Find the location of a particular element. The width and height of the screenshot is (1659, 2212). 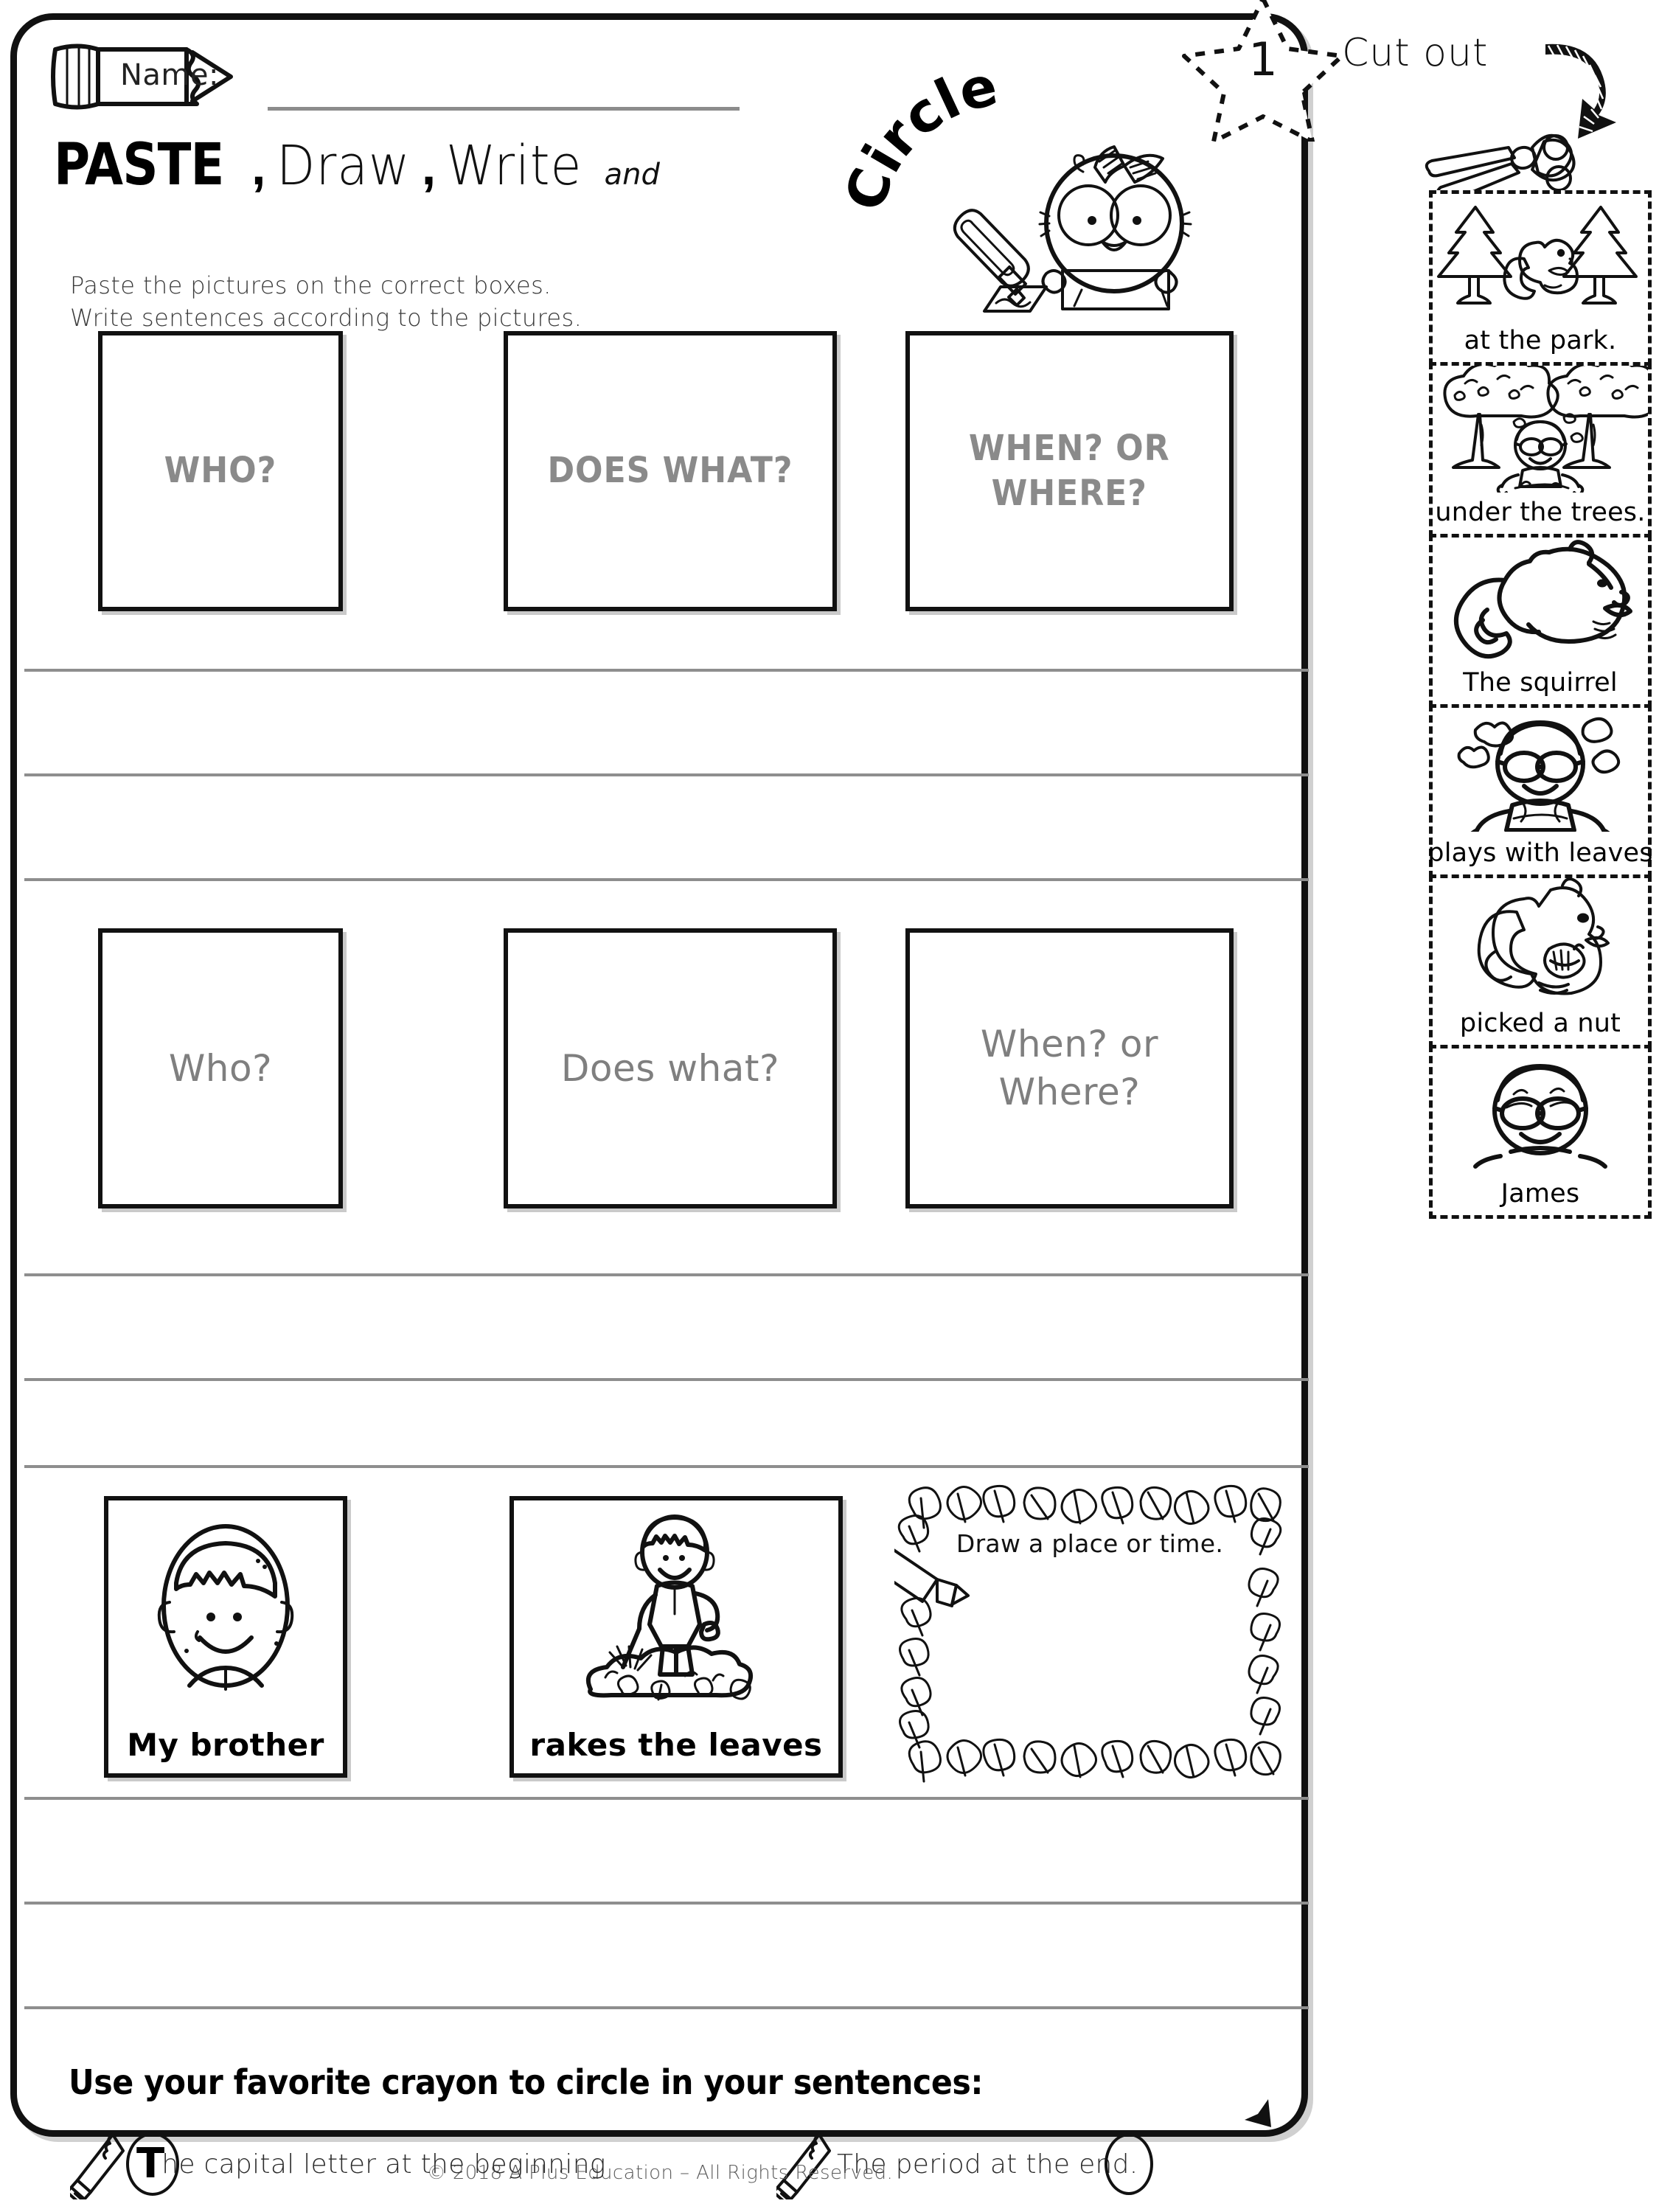

trees-and-boy-illustration is located at coordinates (1540, 432).